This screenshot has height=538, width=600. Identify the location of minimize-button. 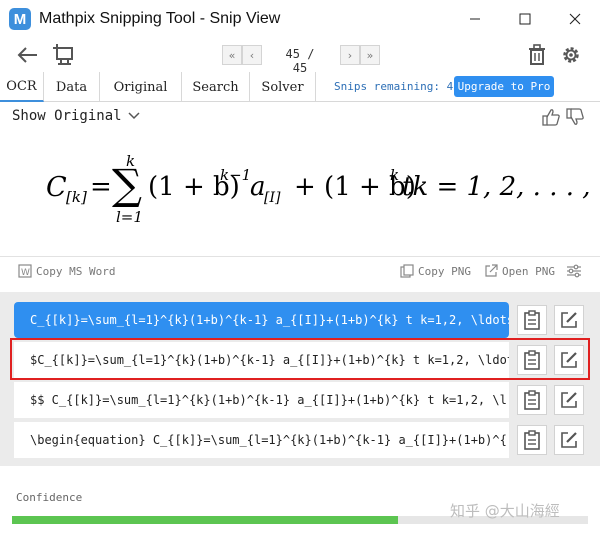
(475, 19).